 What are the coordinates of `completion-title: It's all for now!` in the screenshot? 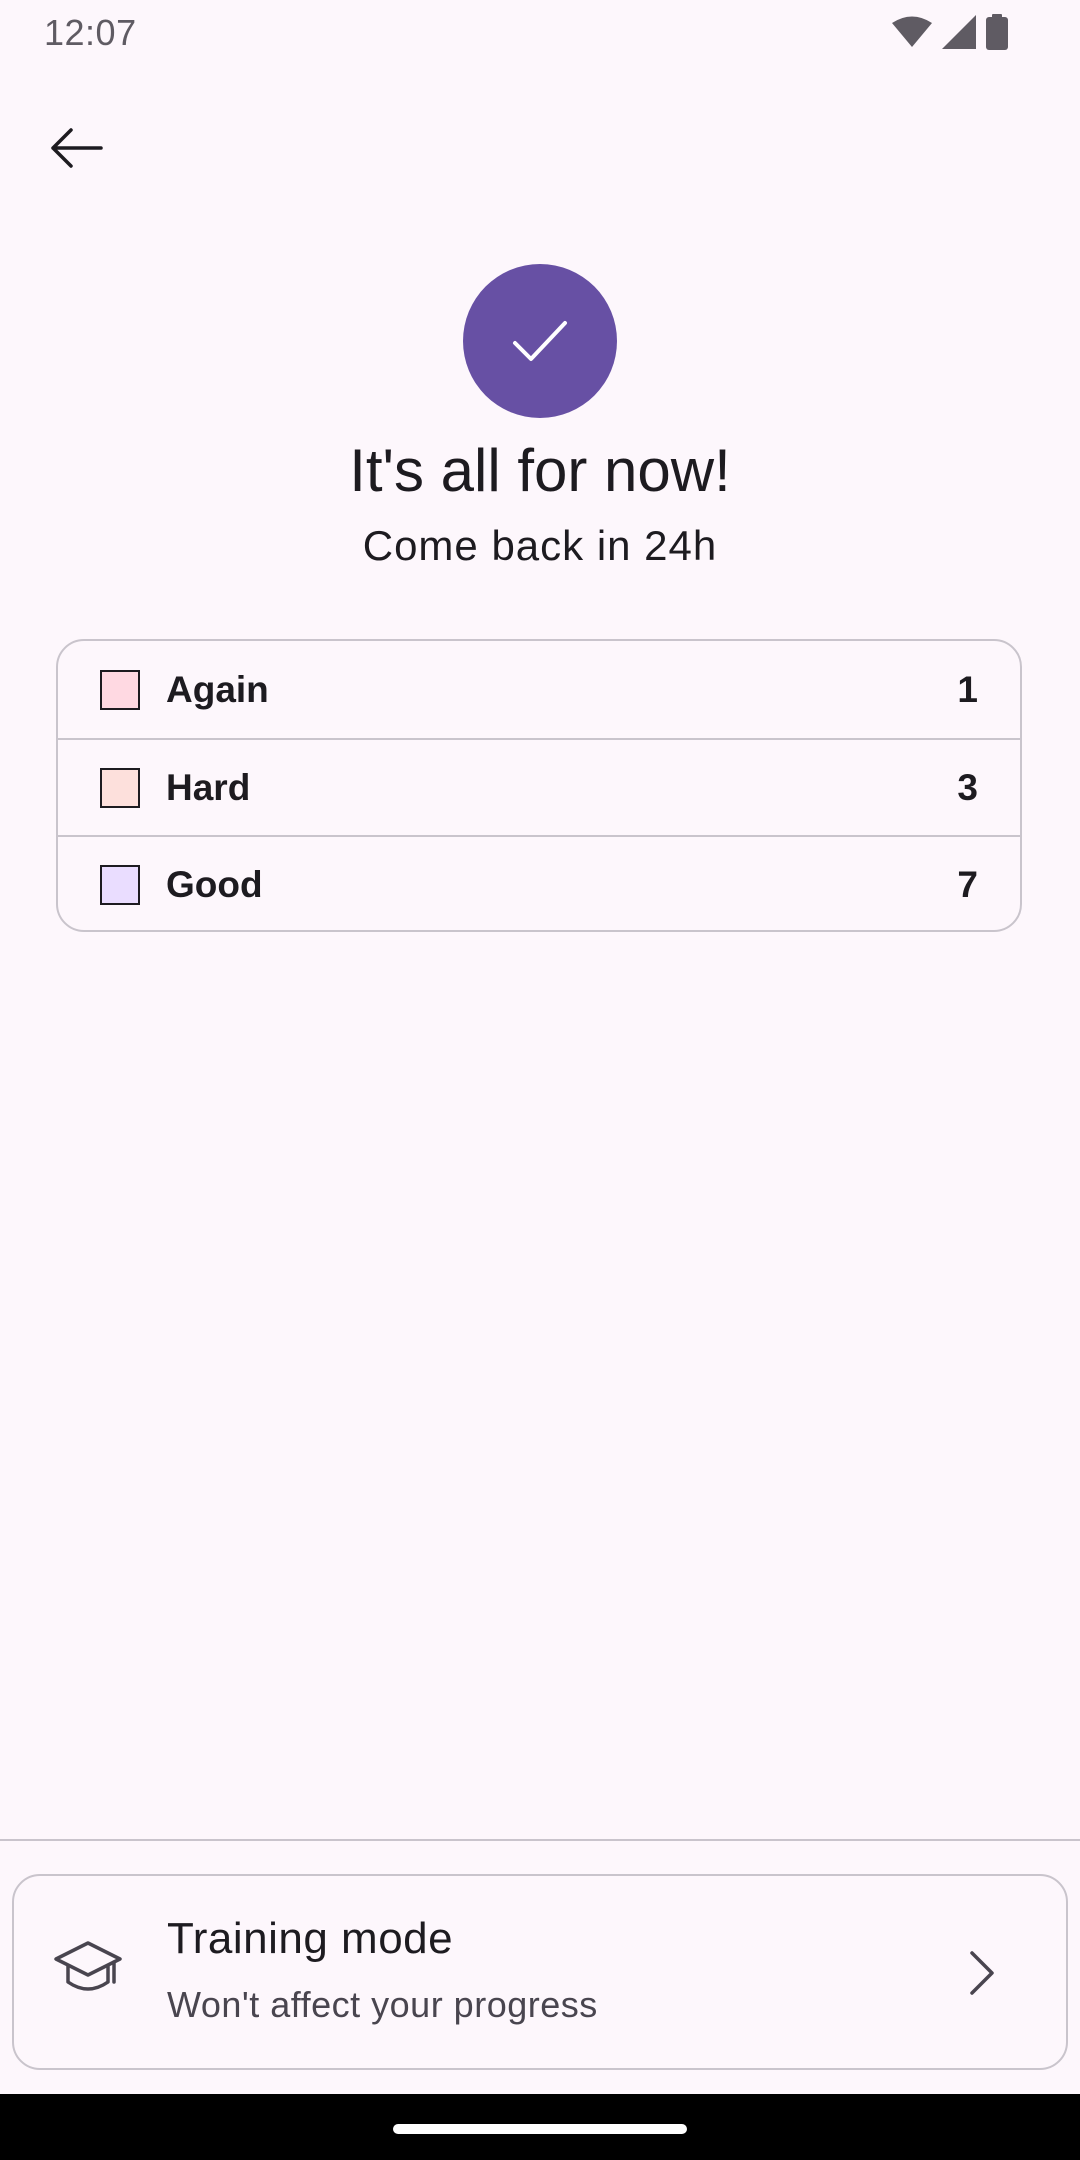 It's located at (540, 470).